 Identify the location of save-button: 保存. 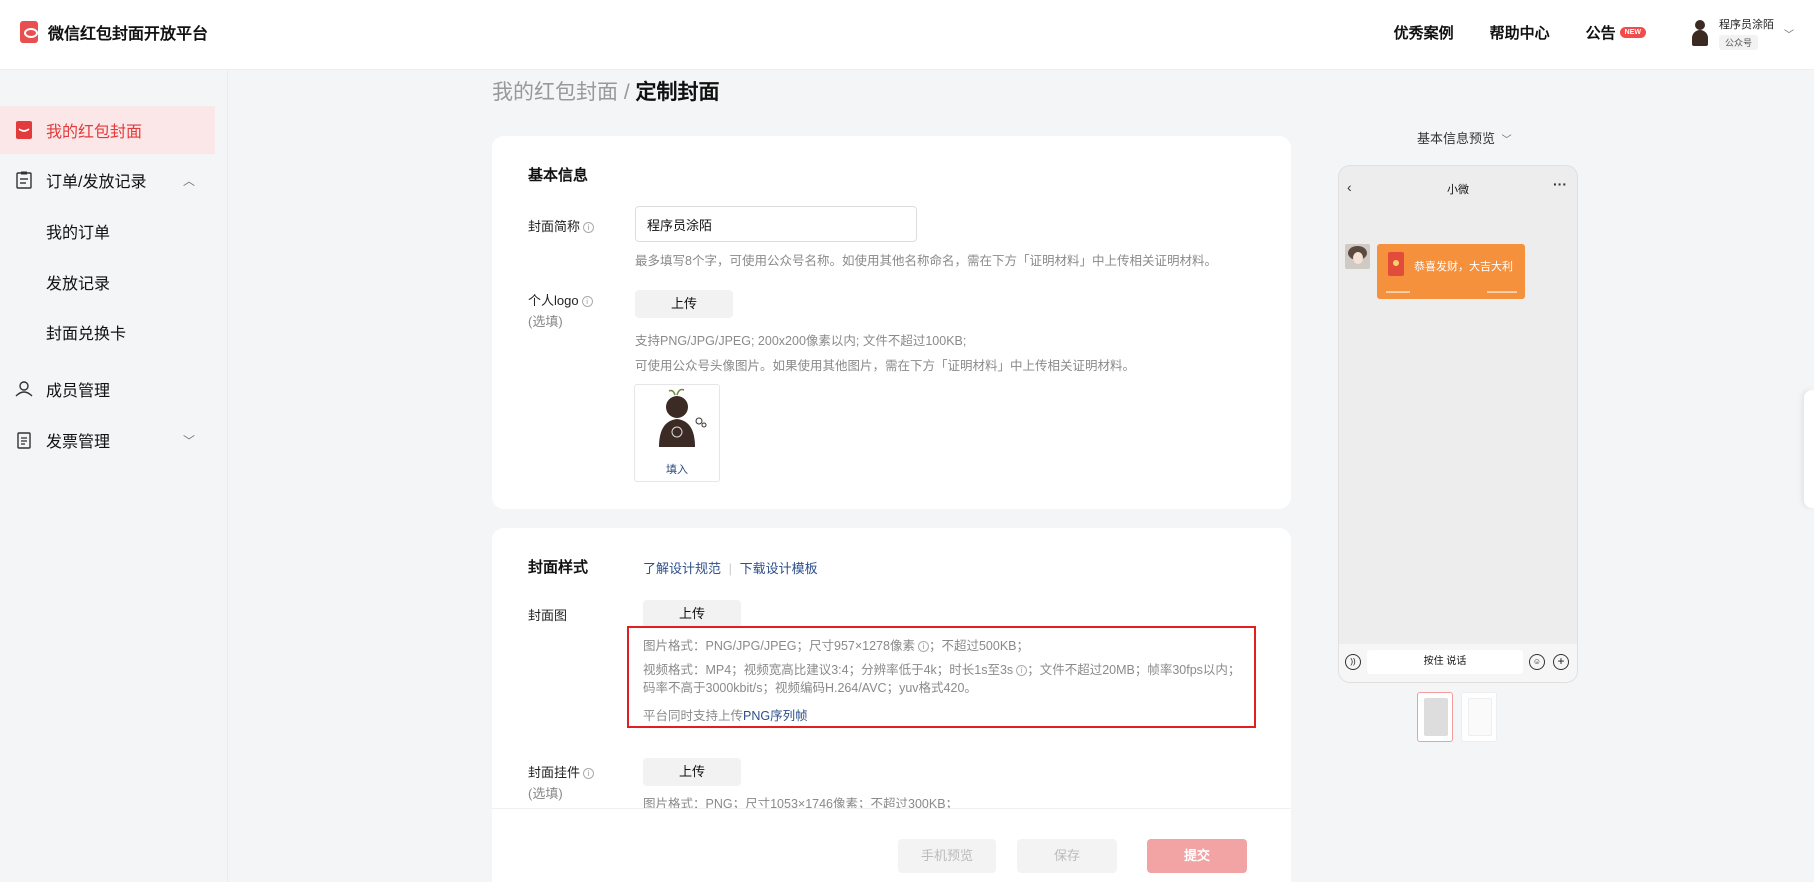
(1067, 856).